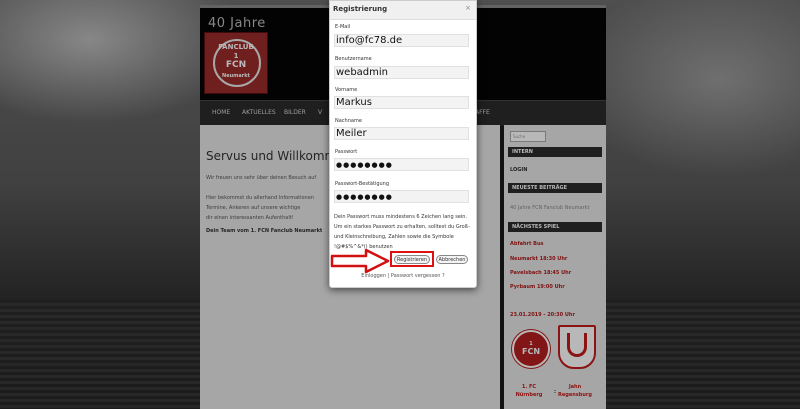 The image size is (800, 409). I want to click on lastname-label: Nachname, so click(348, 121).